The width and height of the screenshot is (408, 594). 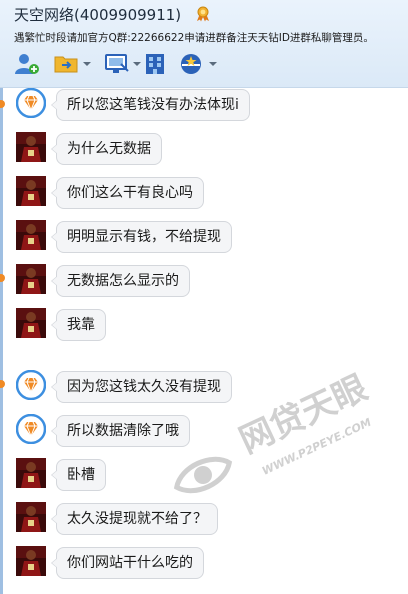 I want to click on message-text: 卧槽, so click(x=78, y=475).